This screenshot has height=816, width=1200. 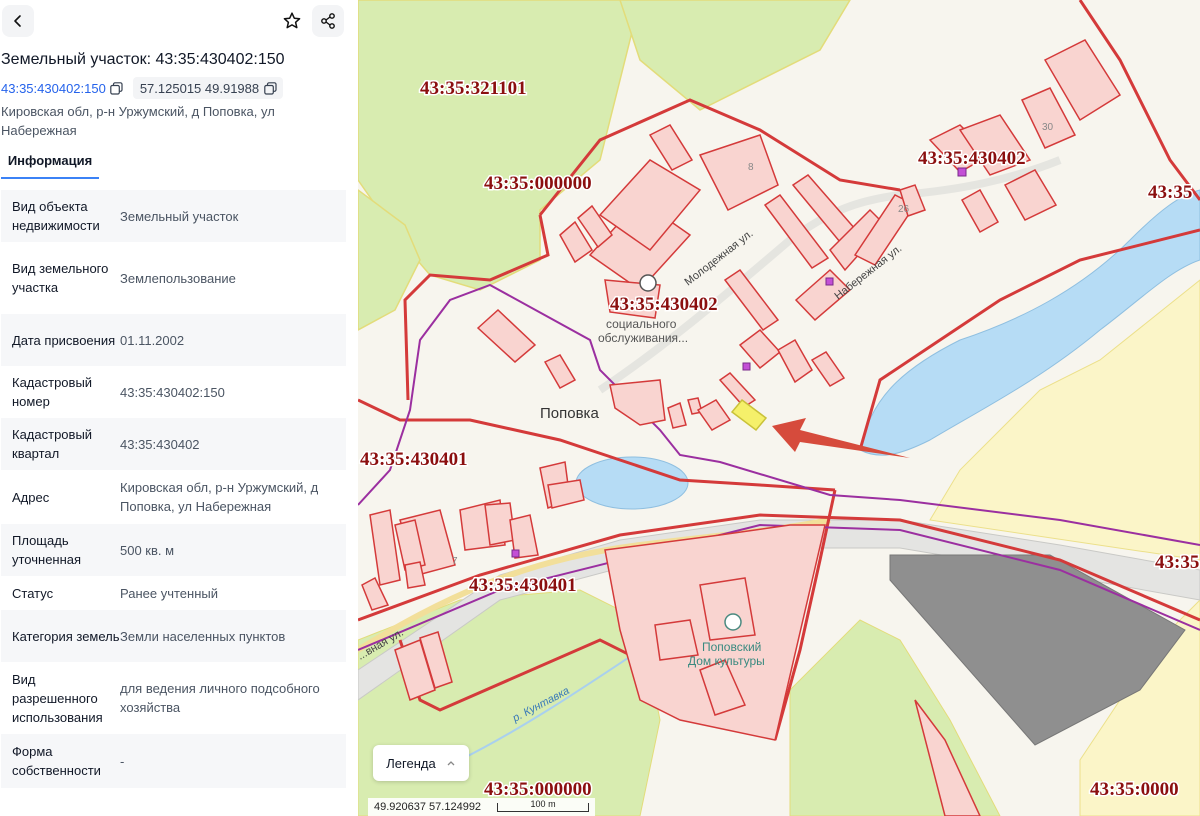 What do you see at coordinates (178, 278) in the screenshot?
I see `row-value: Землепользование` at bounding box center [178, 278].